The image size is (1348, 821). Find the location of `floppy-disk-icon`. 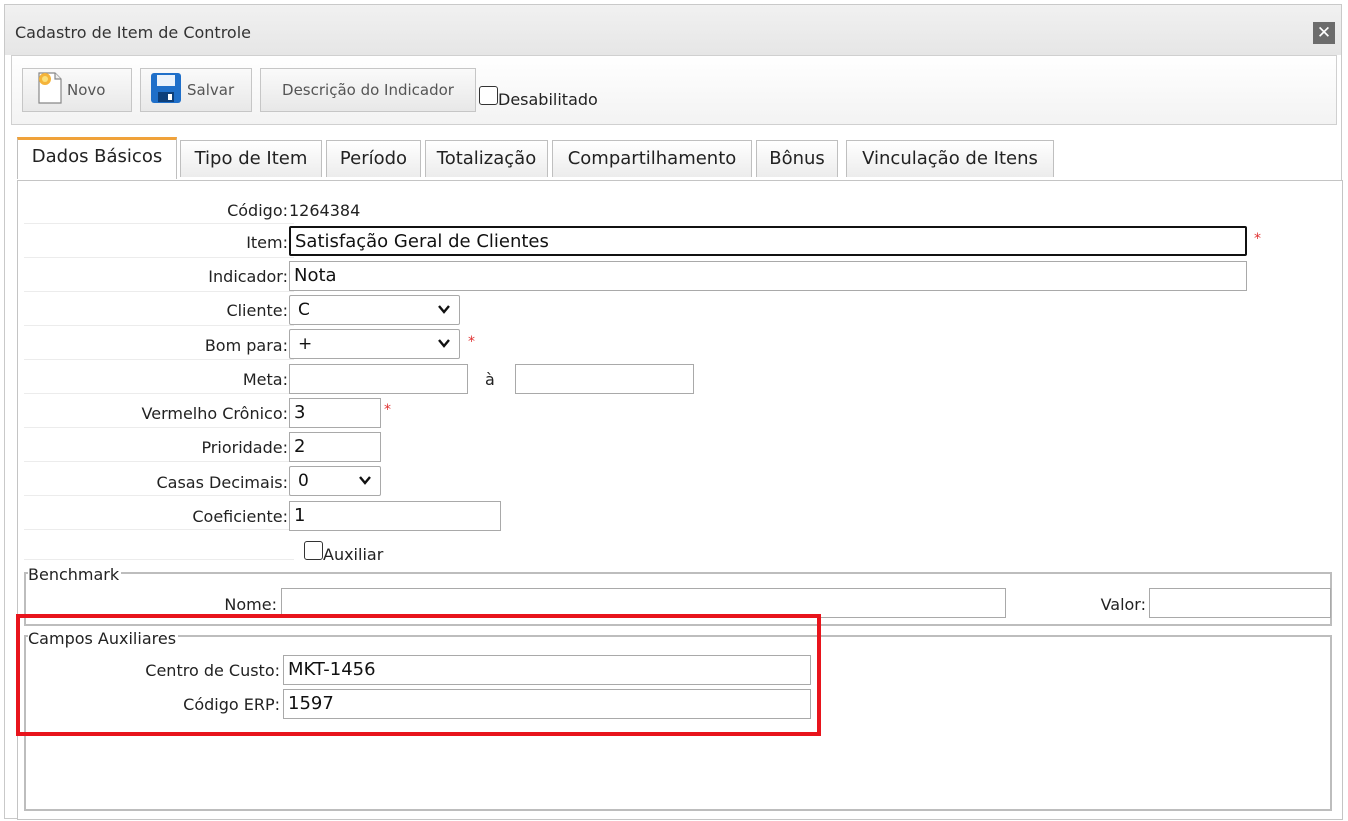

floppy-disk-icon is located at coordinates (166, 90).